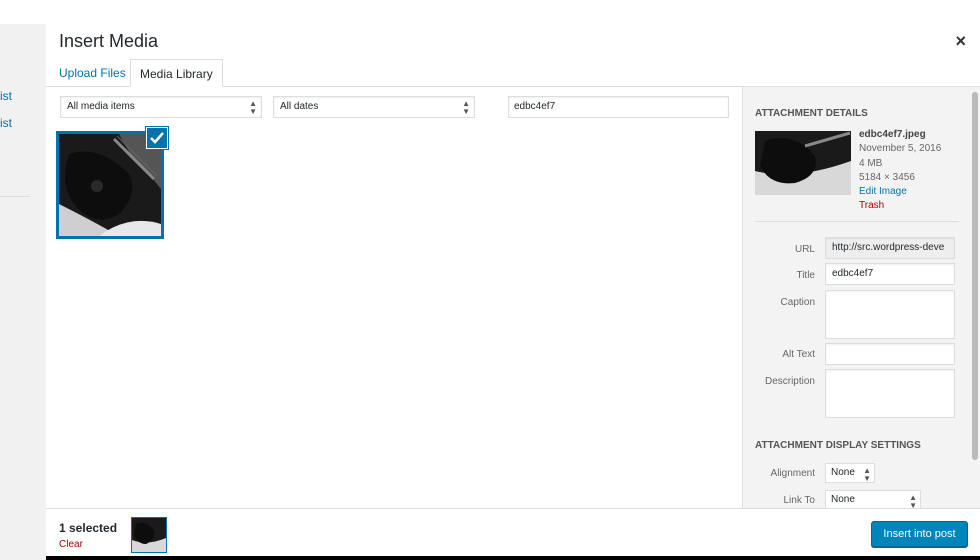 This screenshot has width=980, height=560. Describe the element at coordinates (92, 73) in the screenshot. I see `tab-upload-files: Upload Files` at that location.